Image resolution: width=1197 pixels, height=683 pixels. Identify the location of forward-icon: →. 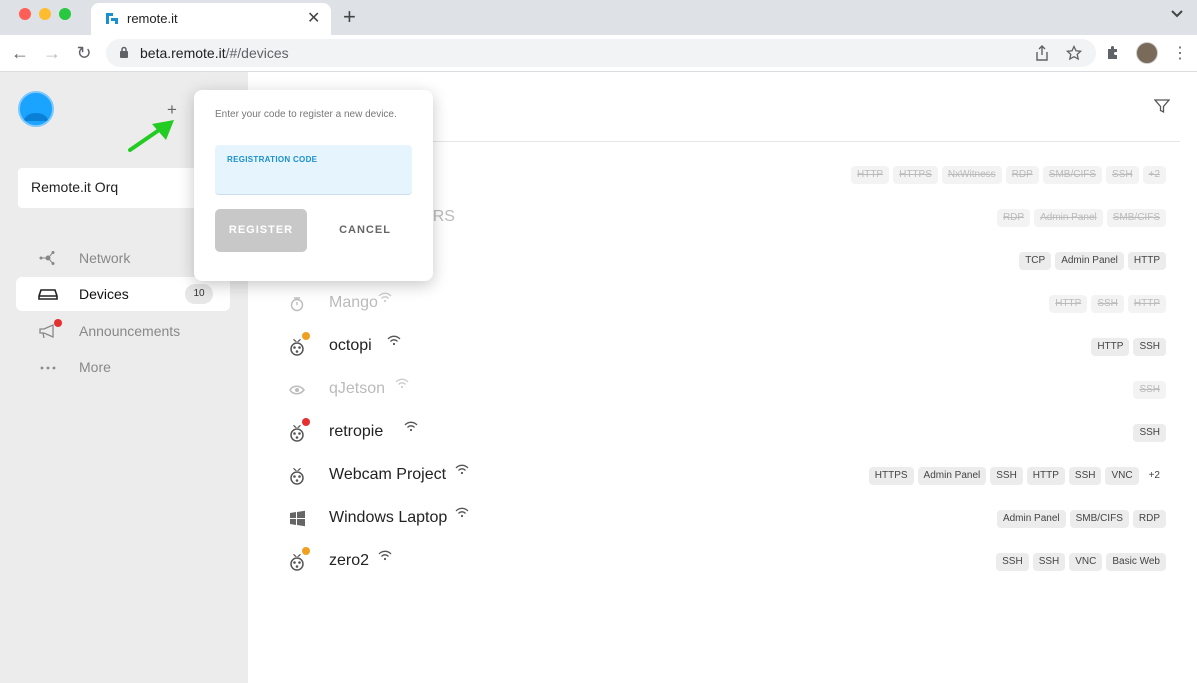
(52, 53).